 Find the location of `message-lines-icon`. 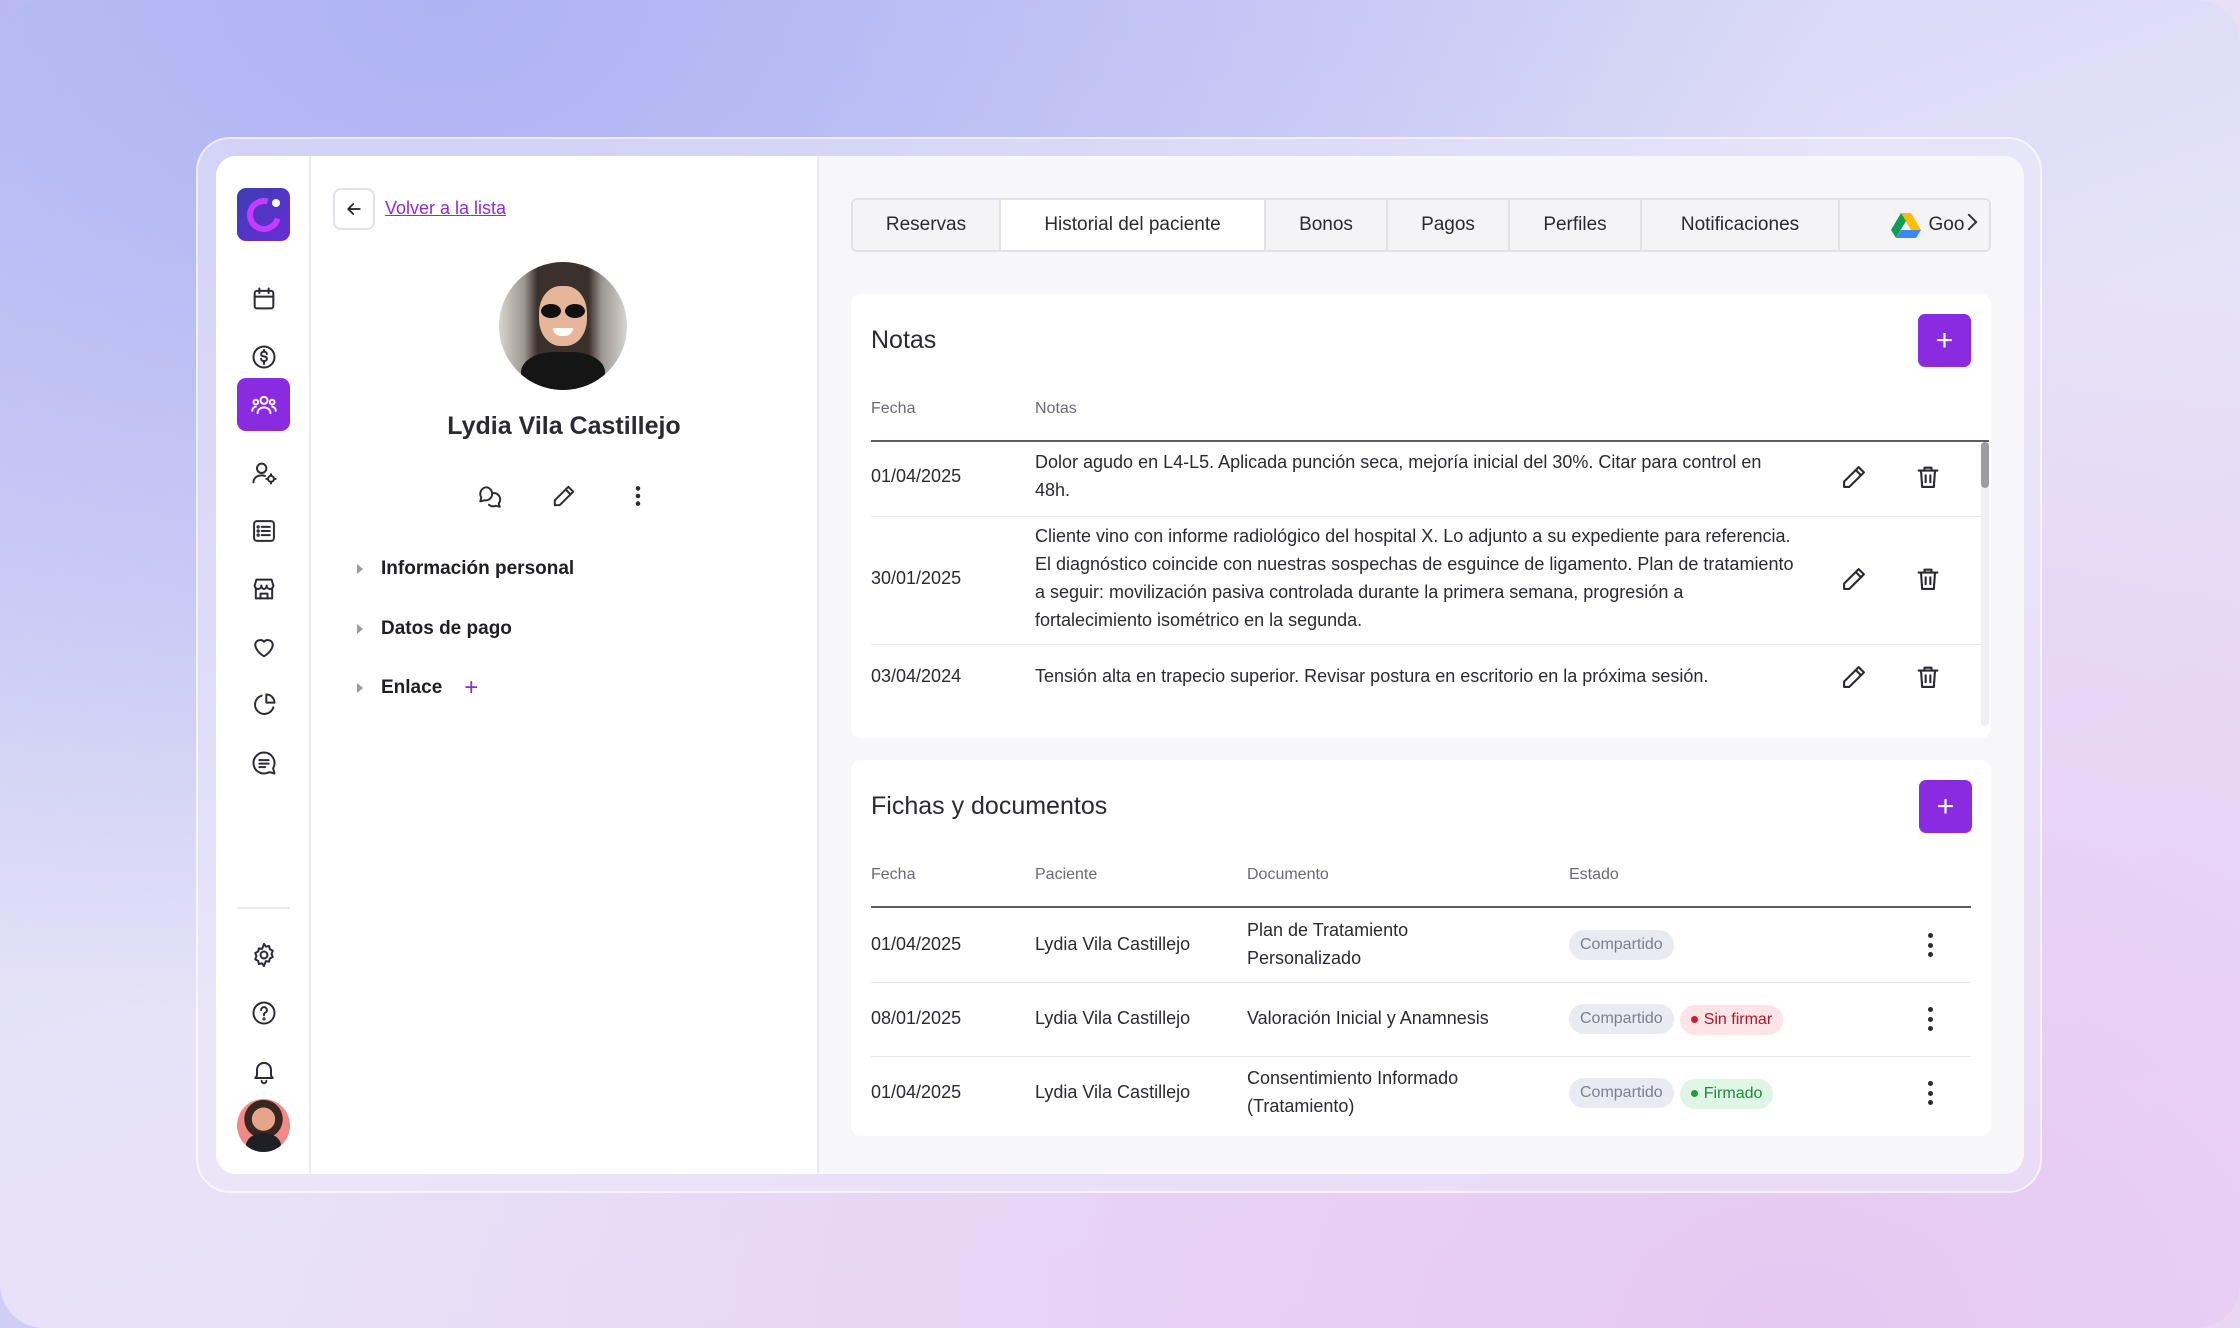

message-lines-icon is located at coordinates (263, 762).